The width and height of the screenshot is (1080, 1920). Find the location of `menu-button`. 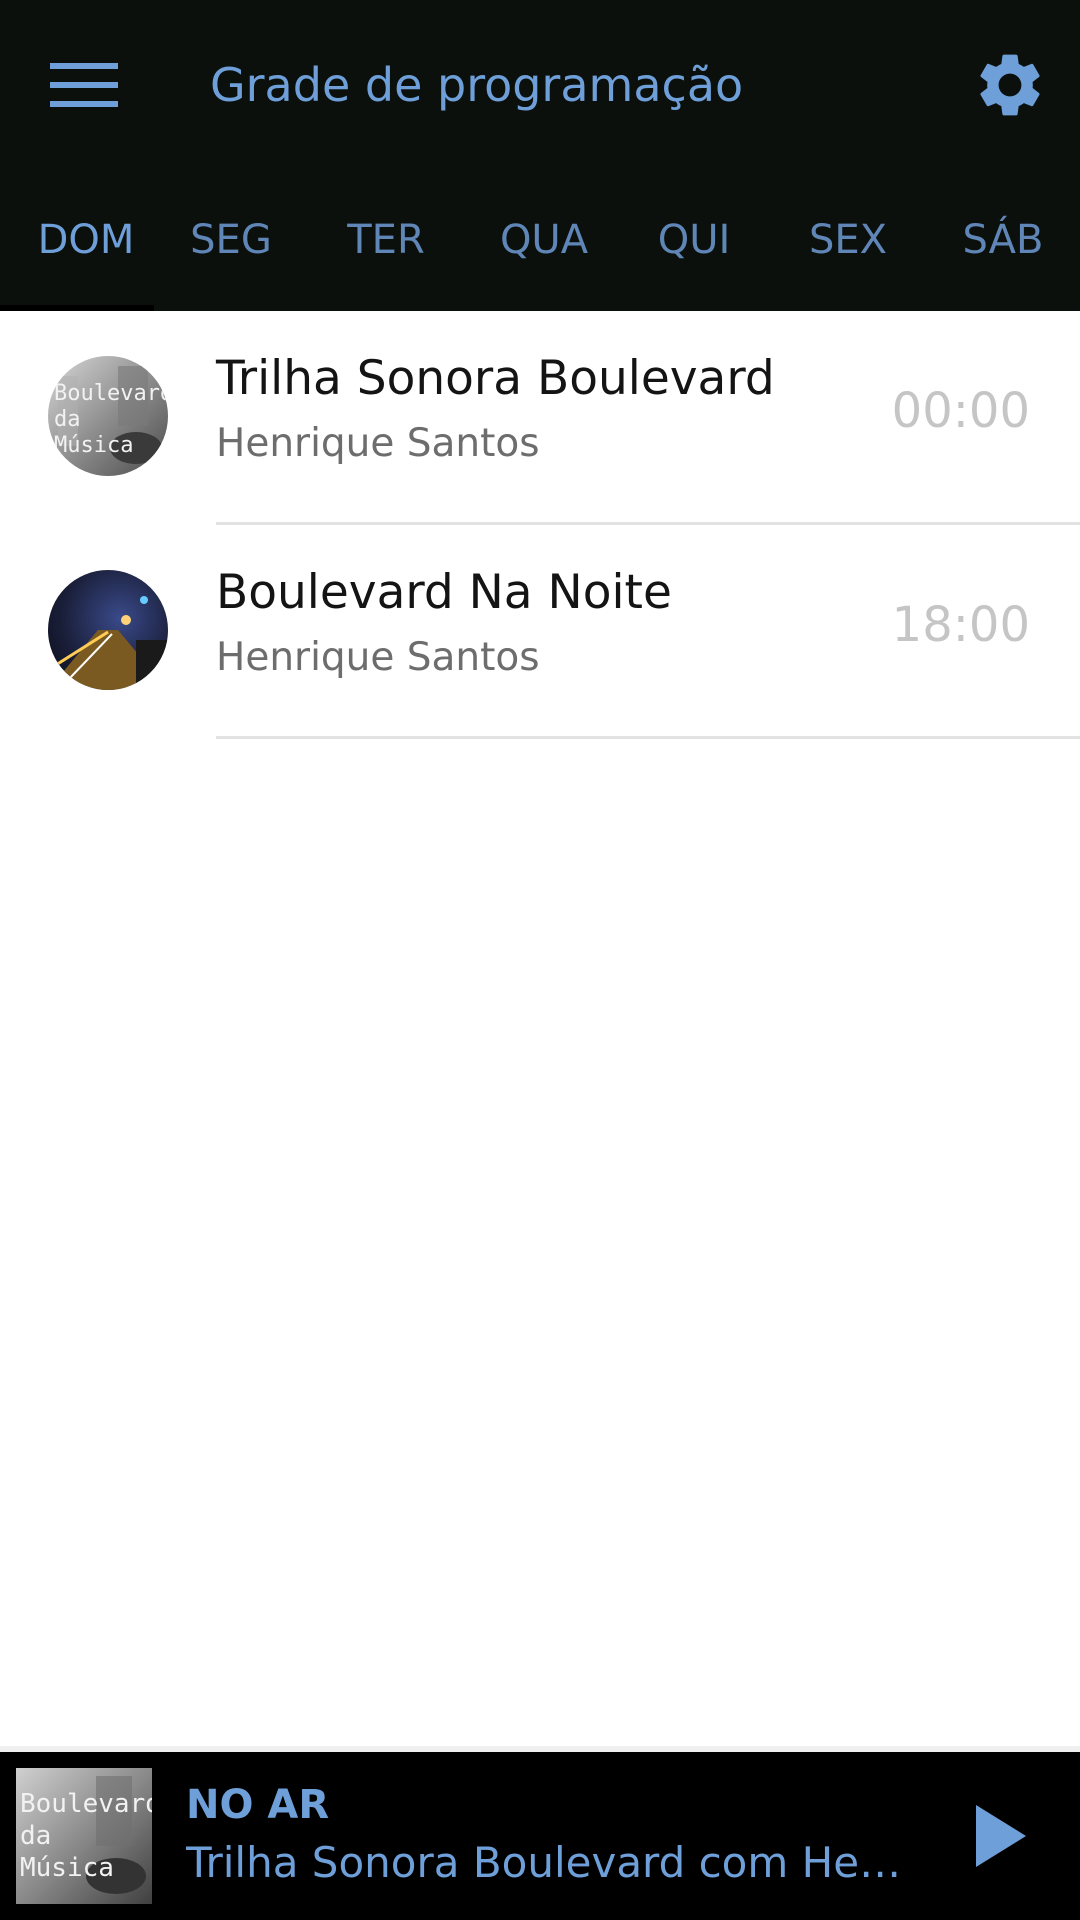

menu-button is located at coordinates (84, 85).